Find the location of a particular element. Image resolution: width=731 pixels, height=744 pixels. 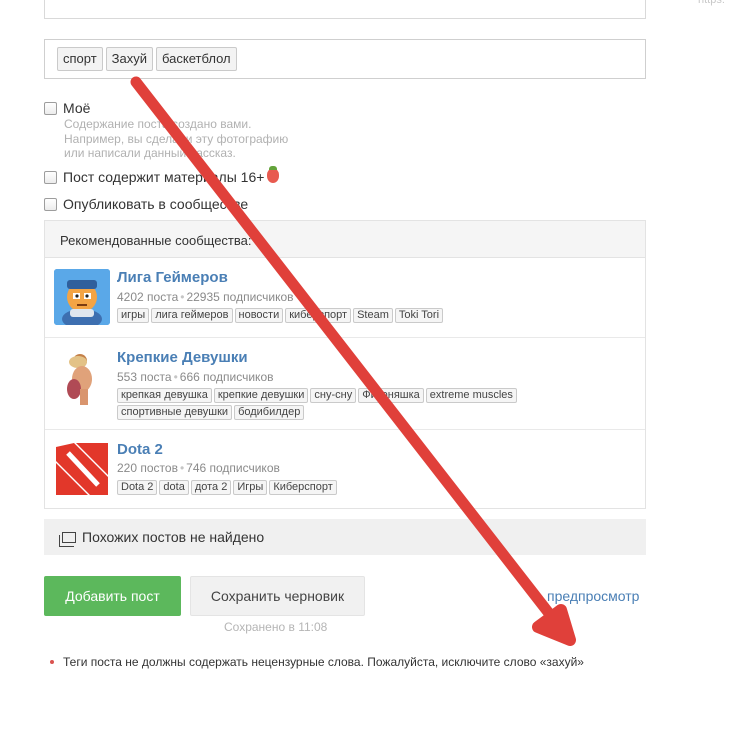

preview-link: предпросмотр is located at coordinates (593, 596).